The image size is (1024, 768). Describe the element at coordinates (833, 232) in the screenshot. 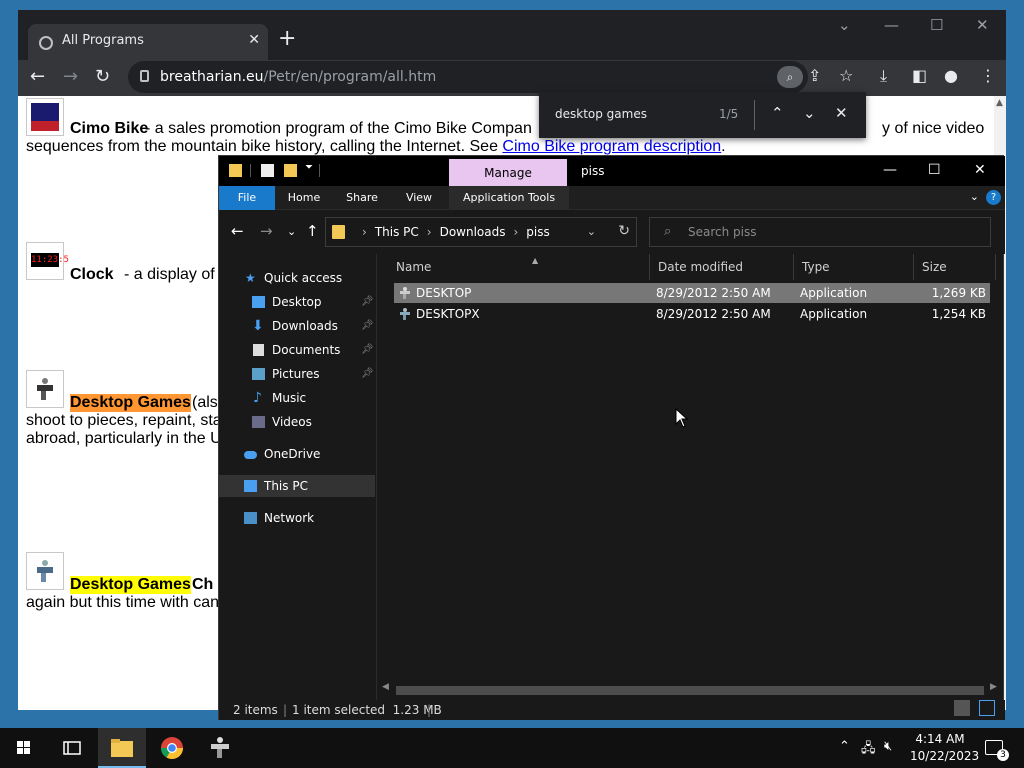

I see `search-input` at that location.